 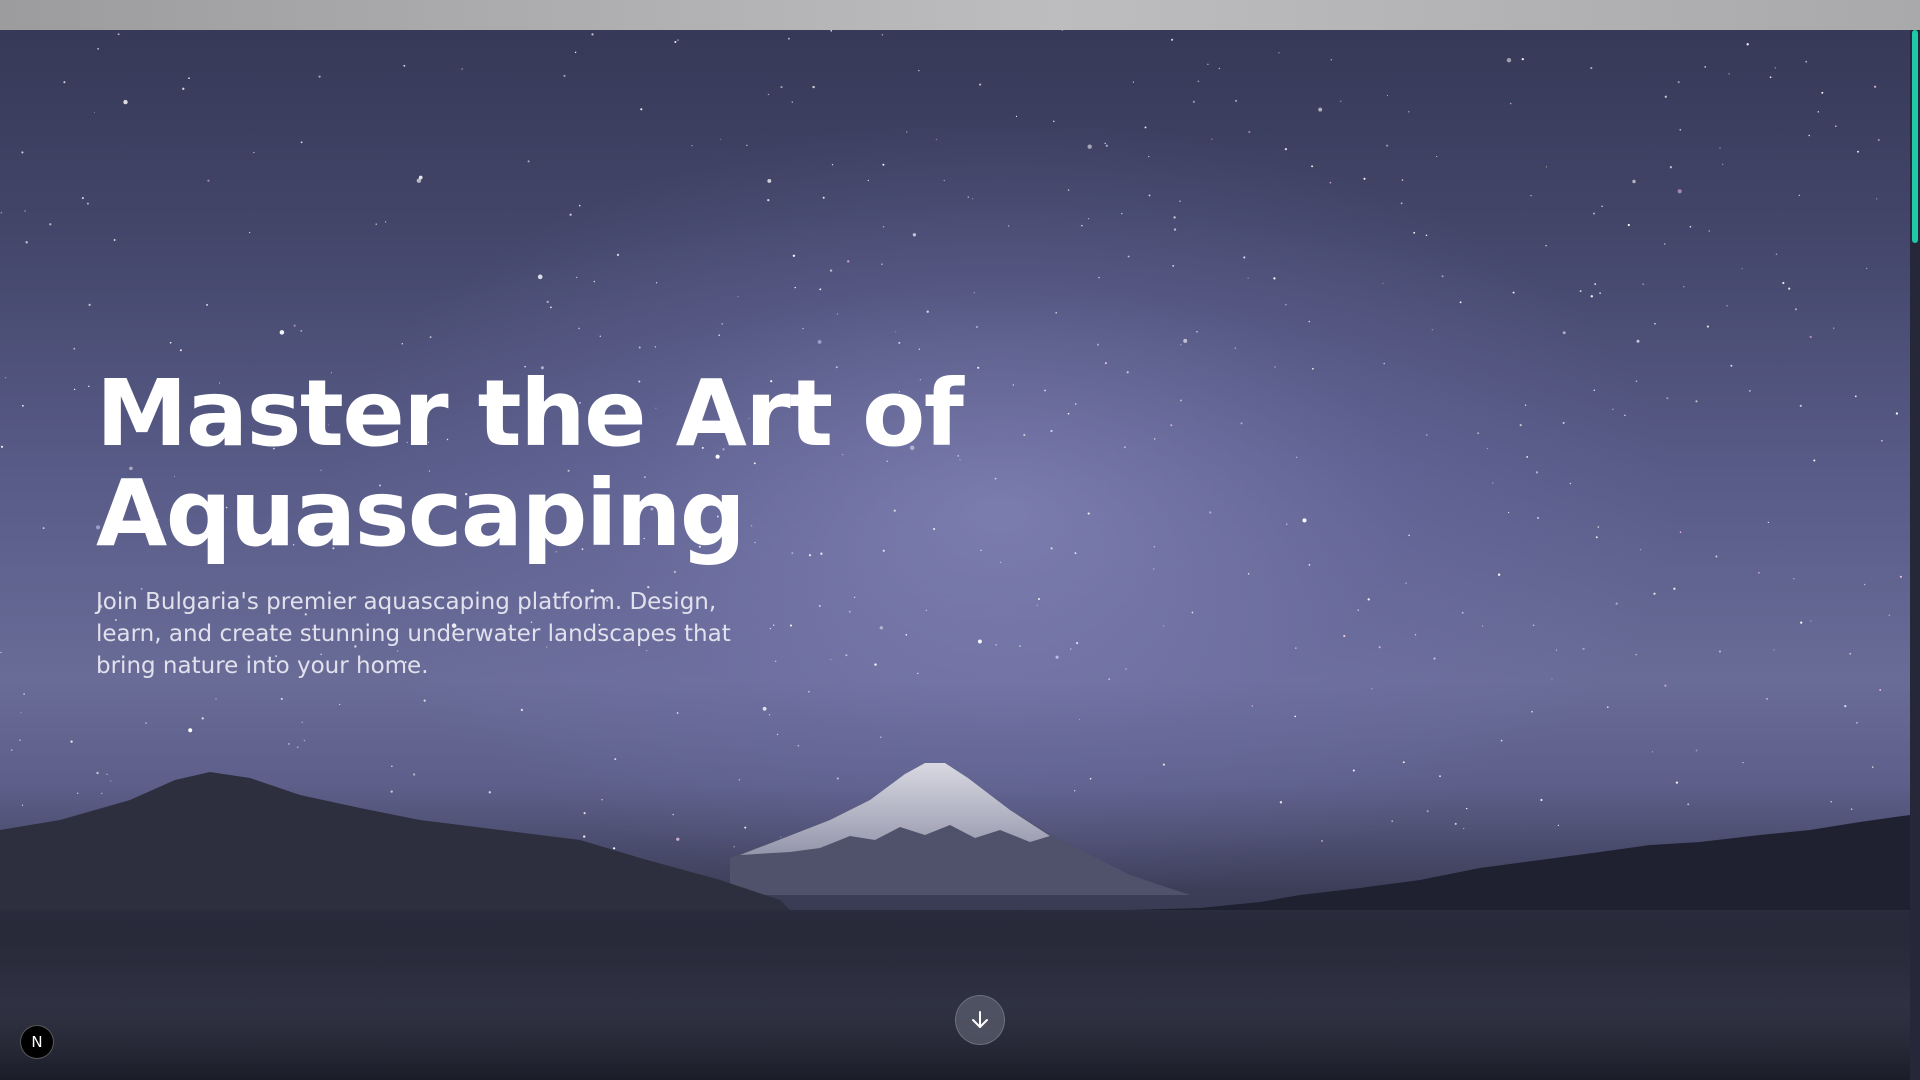 I want to click on hero-title-line-2: Aquascaping, so click(x=421, y=513).